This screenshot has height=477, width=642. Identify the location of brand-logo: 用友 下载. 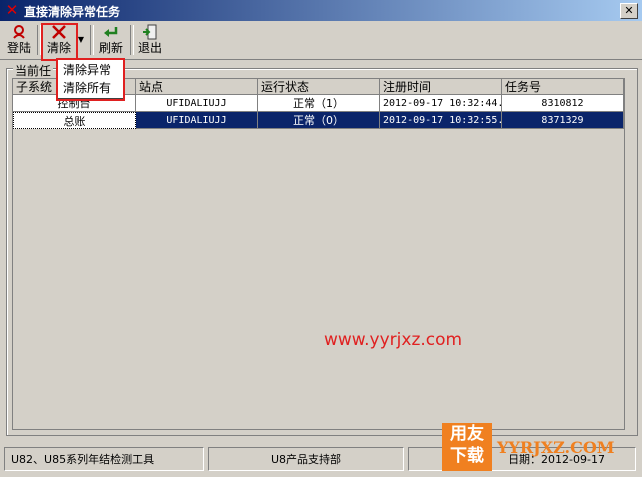
(467, 447).